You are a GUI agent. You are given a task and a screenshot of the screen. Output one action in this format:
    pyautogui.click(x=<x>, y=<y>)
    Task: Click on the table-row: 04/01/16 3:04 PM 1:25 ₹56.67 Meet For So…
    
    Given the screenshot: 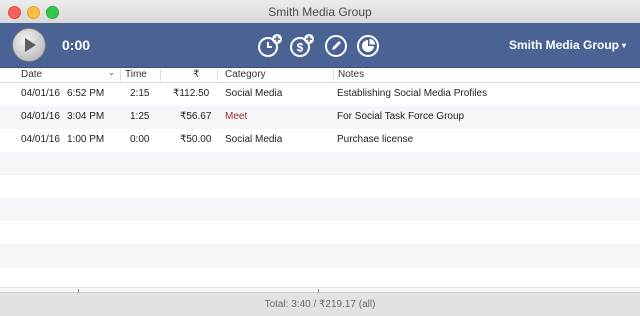 What is the action you would take?
    pyautogui.click(x=320, y=117)
    